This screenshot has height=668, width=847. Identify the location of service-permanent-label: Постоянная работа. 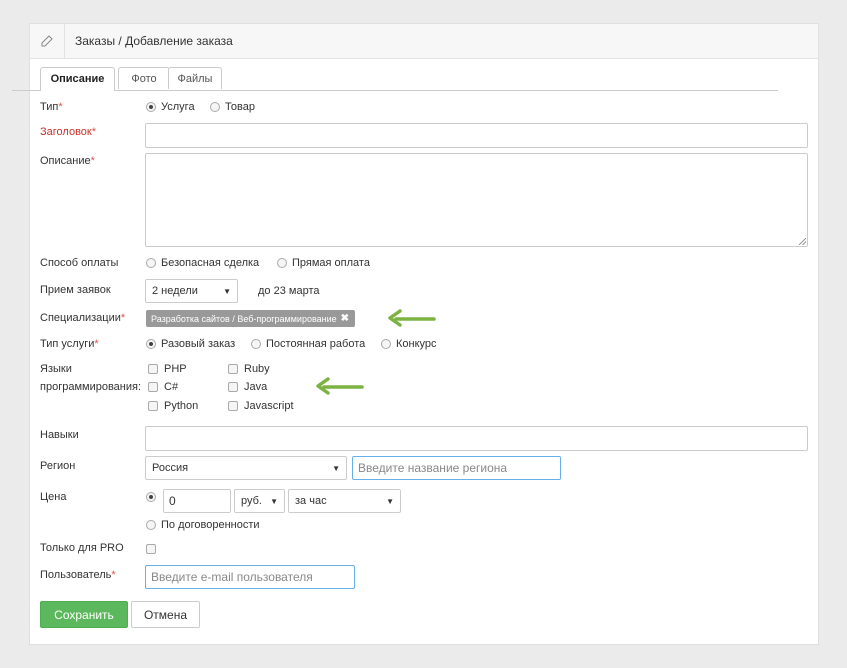
(316, 344).